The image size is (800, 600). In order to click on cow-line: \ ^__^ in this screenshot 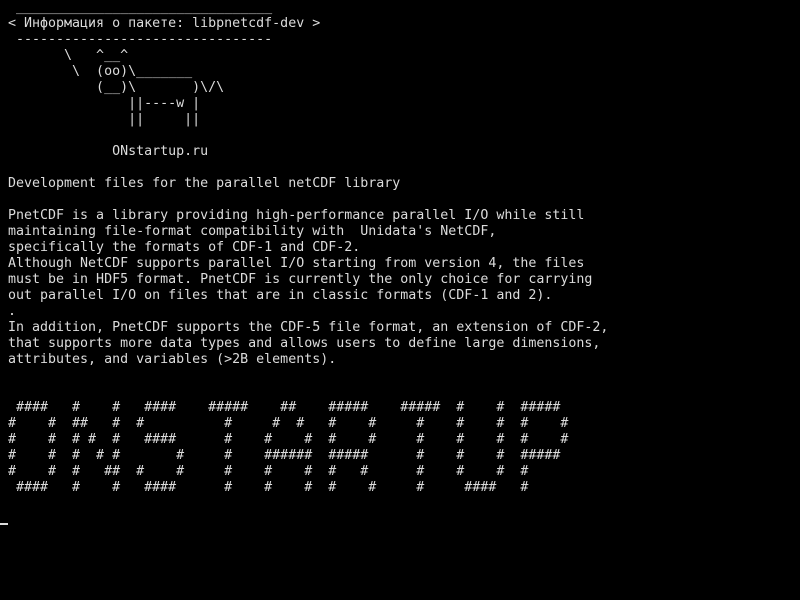, I will do `click(68, 55)`.